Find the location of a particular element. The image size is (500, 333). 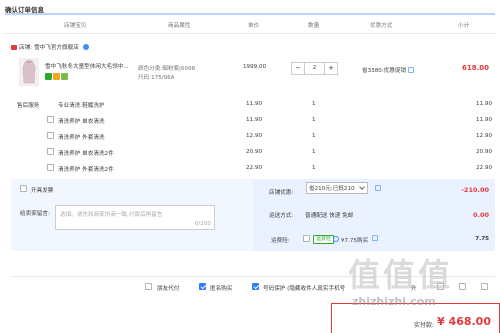

chat-icon is located at coordinates (85, 47).